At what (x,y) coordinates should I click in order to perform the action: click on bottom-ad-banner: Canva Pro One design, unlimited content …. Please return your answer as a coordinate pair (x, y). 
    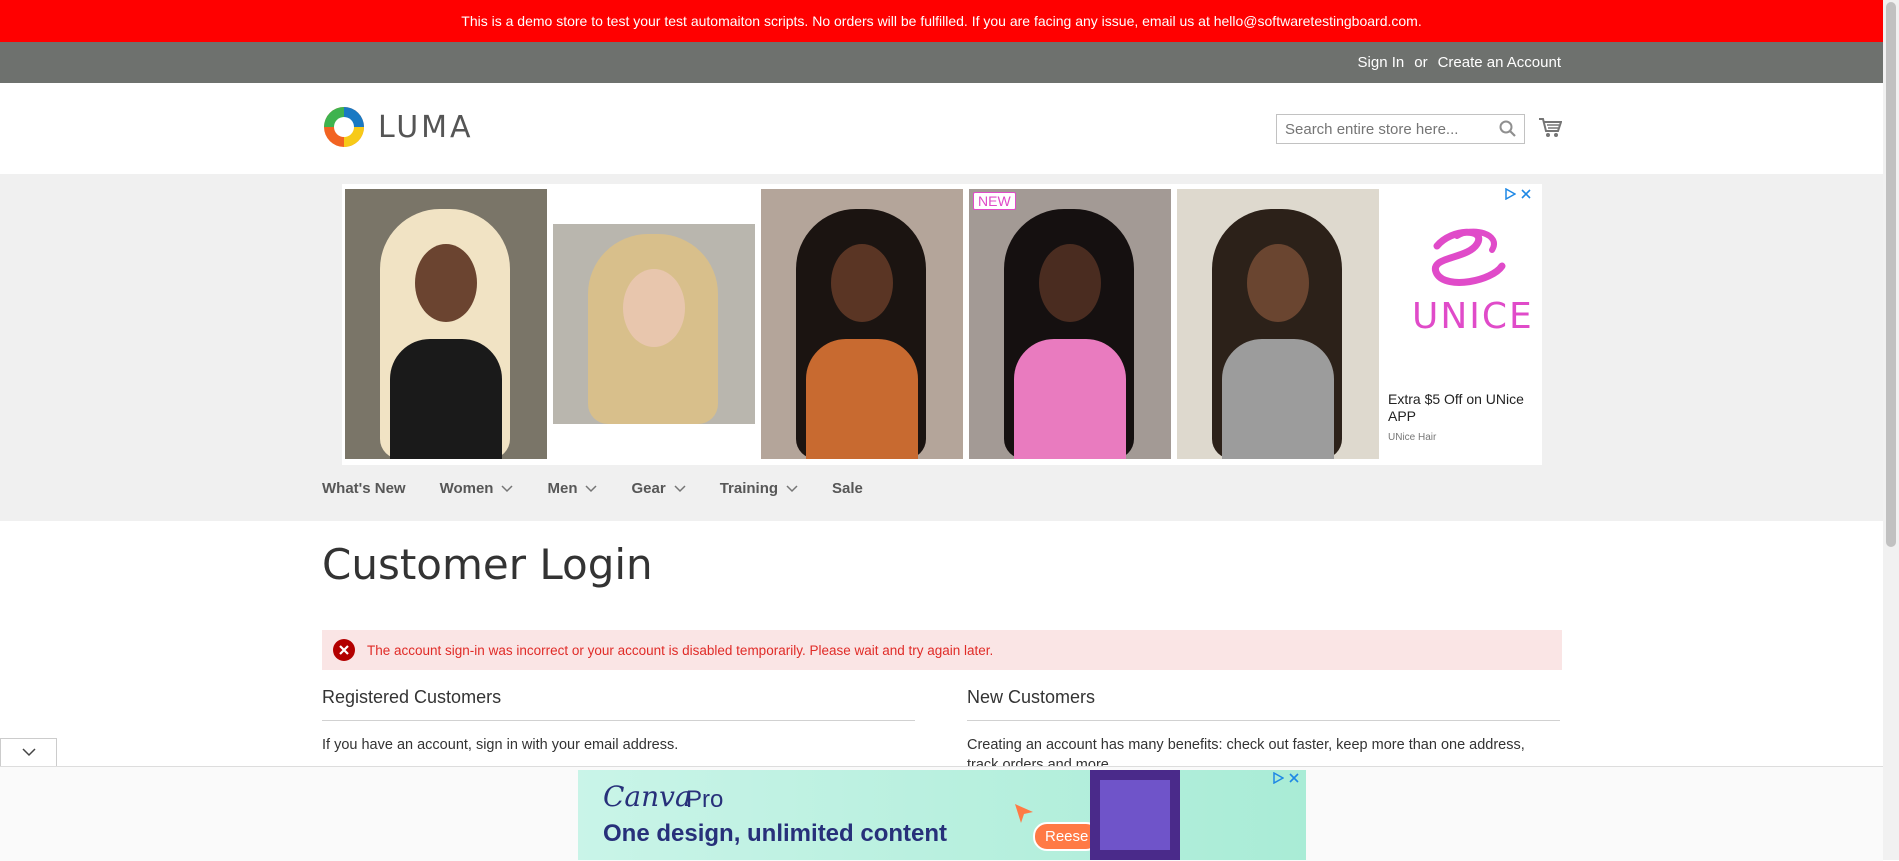
    Looking at the image, I should click on (942, 815).